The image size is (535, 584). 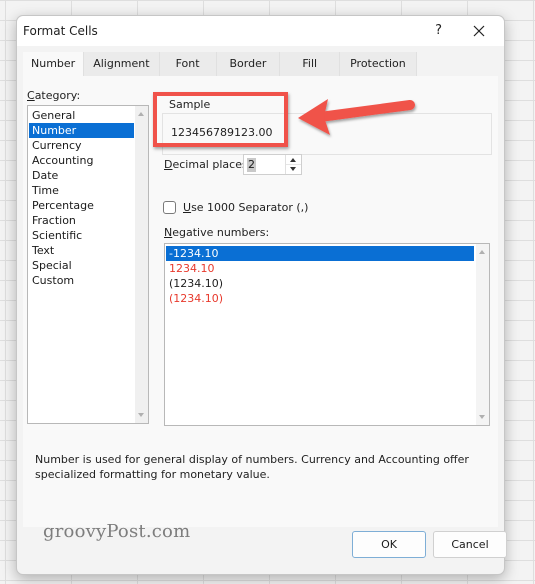 I want to click on negative-format-option: 1234.10, so click(x=320, y=268).